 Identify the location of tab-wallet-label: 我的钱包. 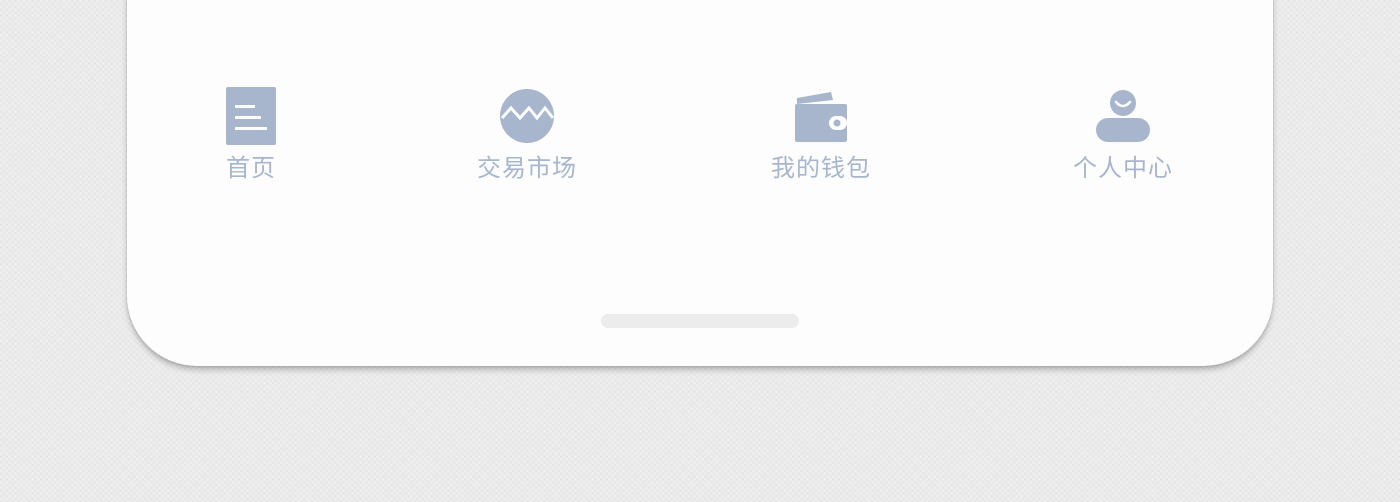
(821, 168).